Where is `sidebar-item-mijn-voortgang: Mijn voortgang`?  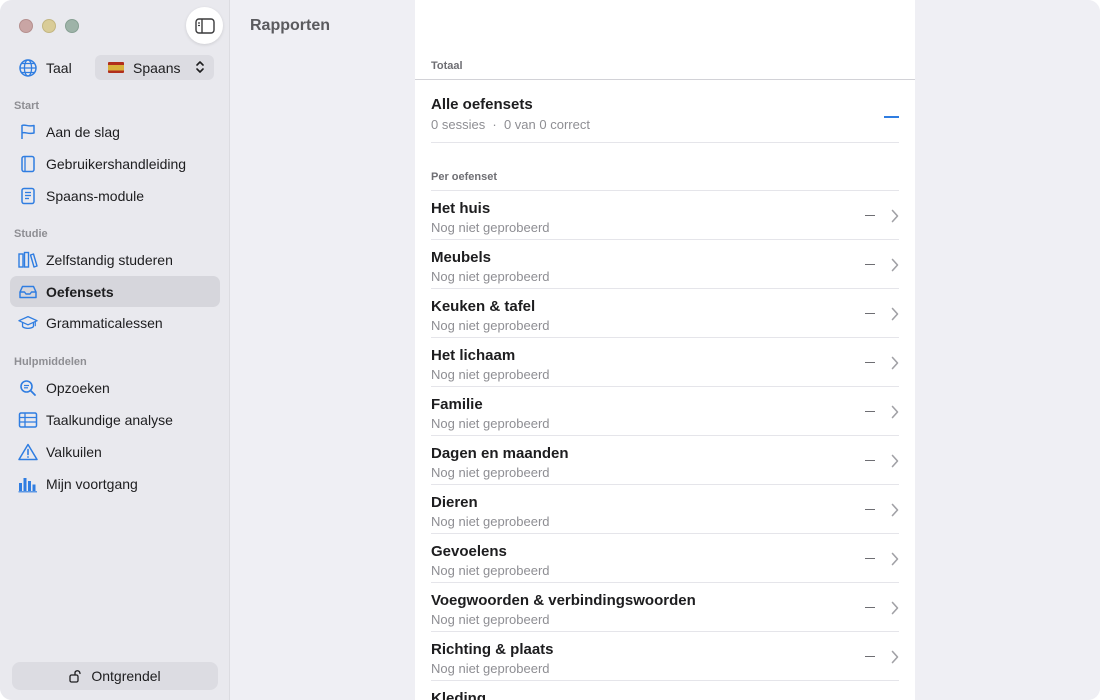
sidebar-item-mijn-voortgang: Mijn voortgang is located at coordinates (115, 483).